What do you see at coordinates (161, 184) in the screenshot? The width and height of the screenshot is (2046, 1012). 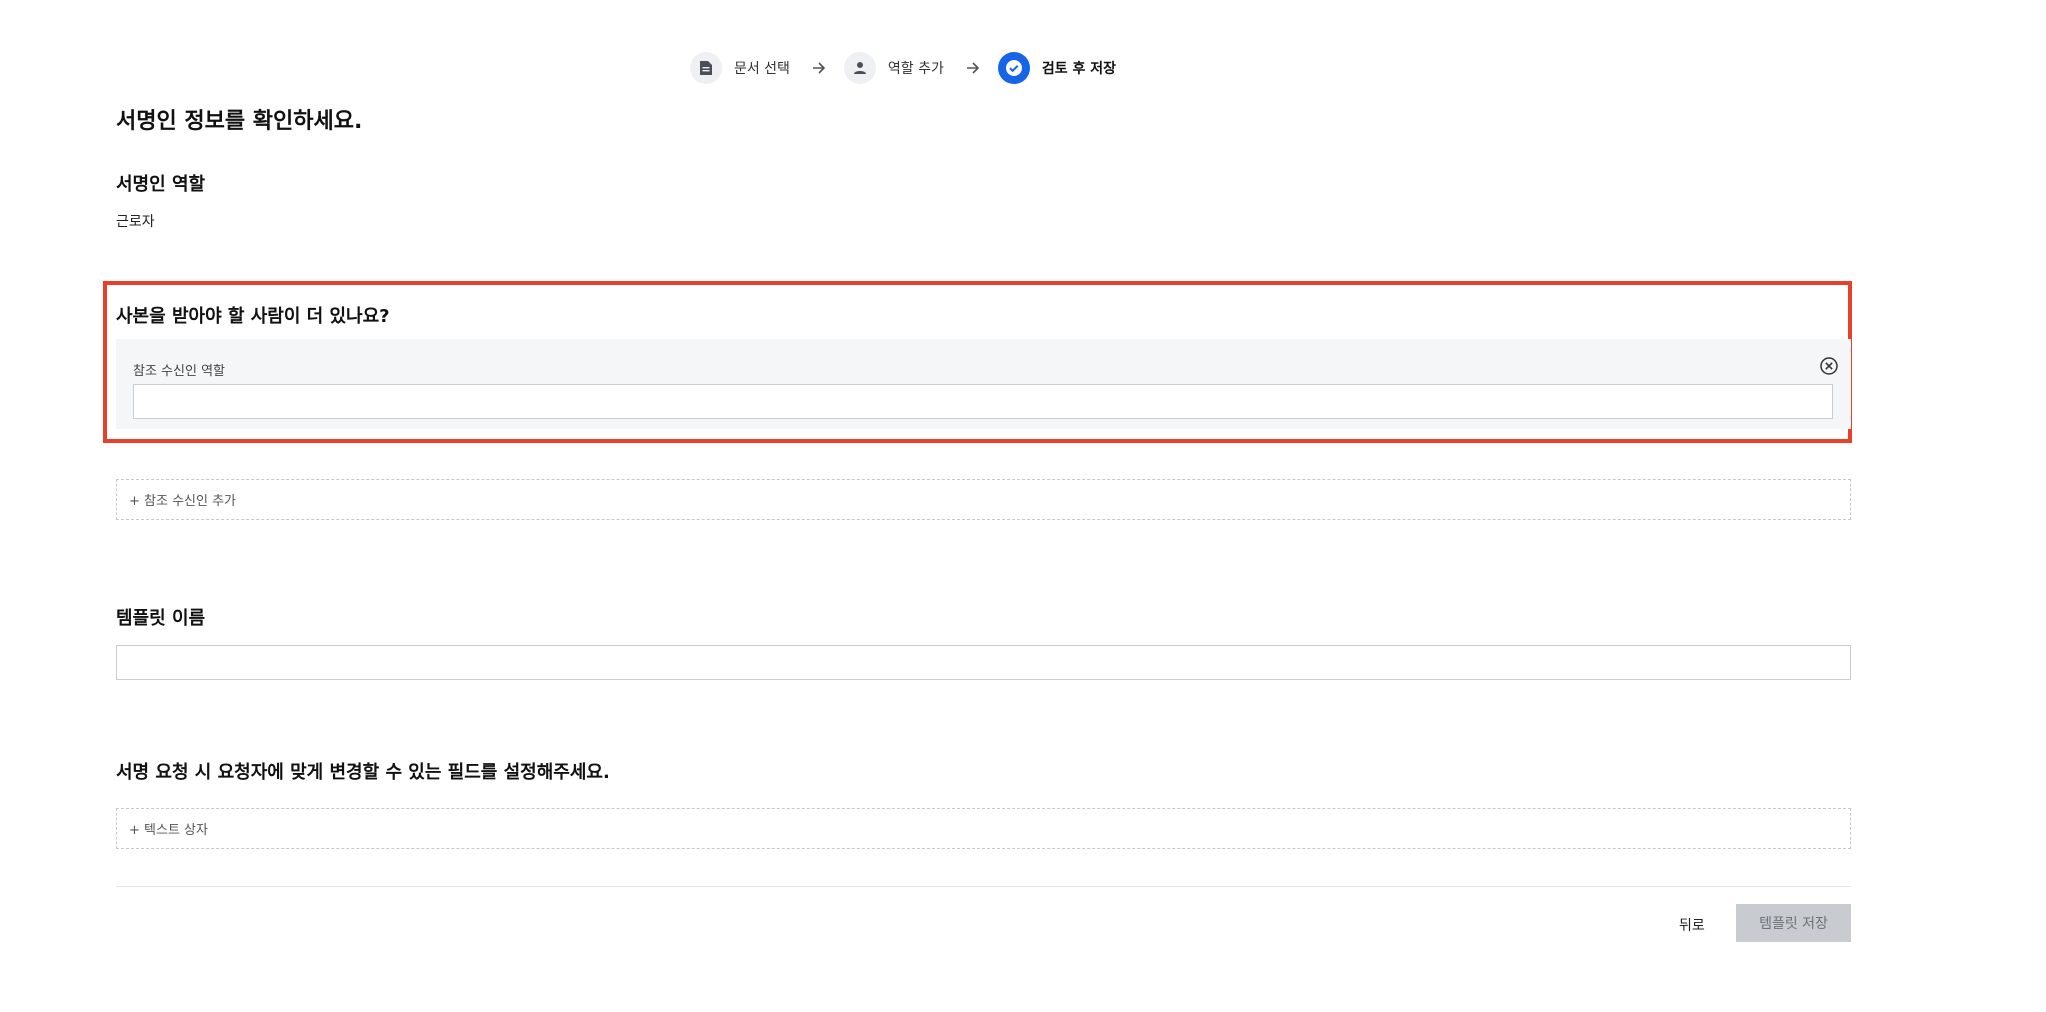 I see `signer-role-heading: 서명인 역할` at bounding box center [161, 184].